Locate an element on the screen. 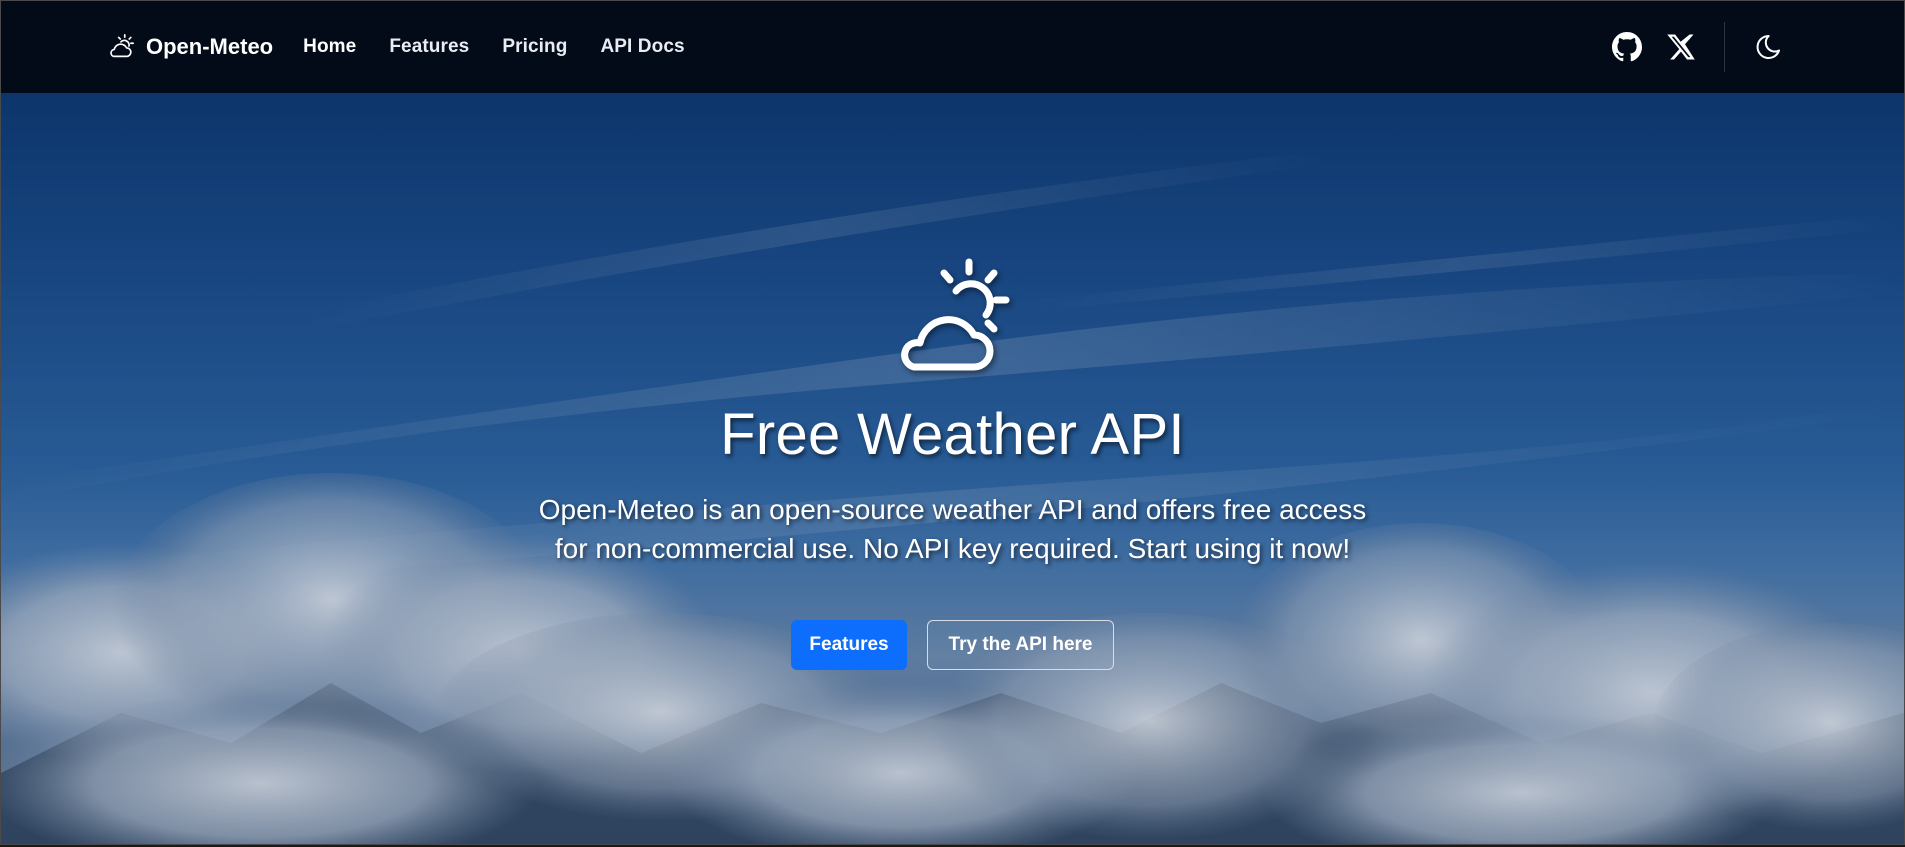 This screenshot has height=847, width=1905. nav-link-features: Features is located at coordinates (429, 47).